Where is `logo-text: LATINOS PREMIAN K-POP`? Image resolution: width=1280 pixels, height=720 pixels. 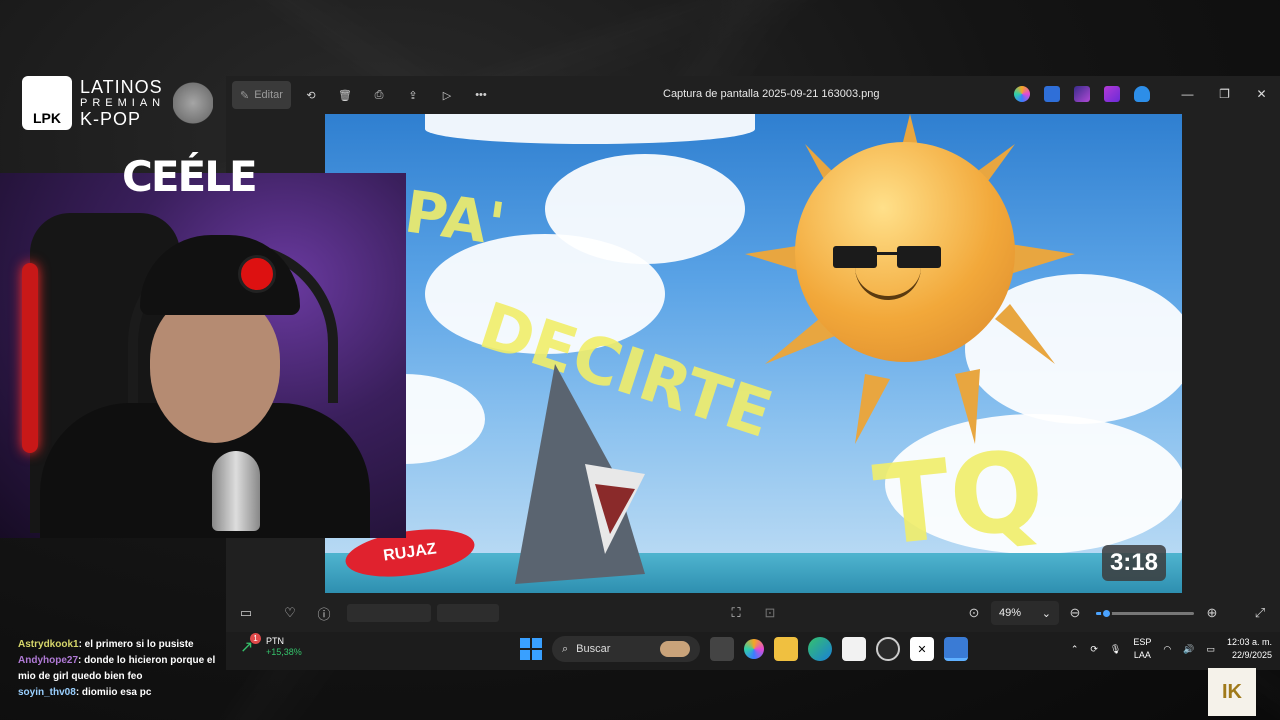 logo-text: LATINOS PREMIAN K-POP is located at coordinates (122, 103).